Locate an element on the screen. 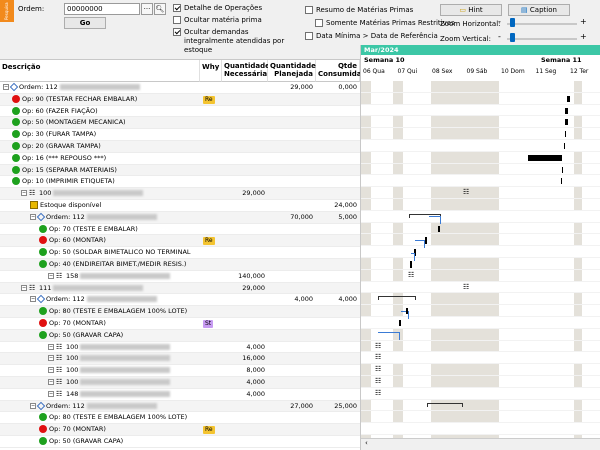 This screenshot has height=450, width=600. table-row: − ☷ 148 4,000 is located at coordinates (180, 395).